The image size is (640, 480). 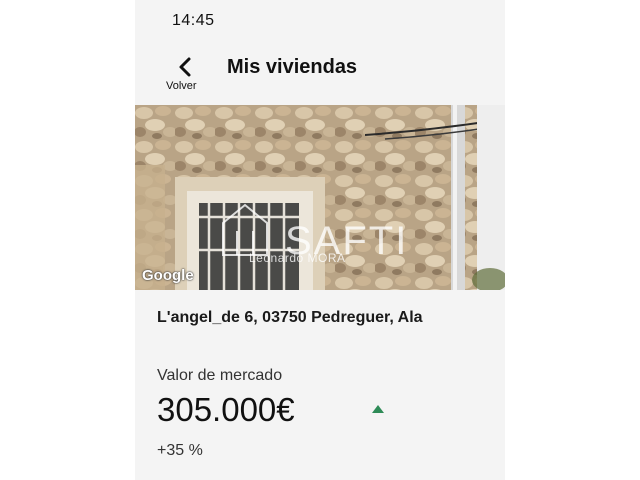 I want to click on market-value: 305.000€, so click(x=226, y=409).